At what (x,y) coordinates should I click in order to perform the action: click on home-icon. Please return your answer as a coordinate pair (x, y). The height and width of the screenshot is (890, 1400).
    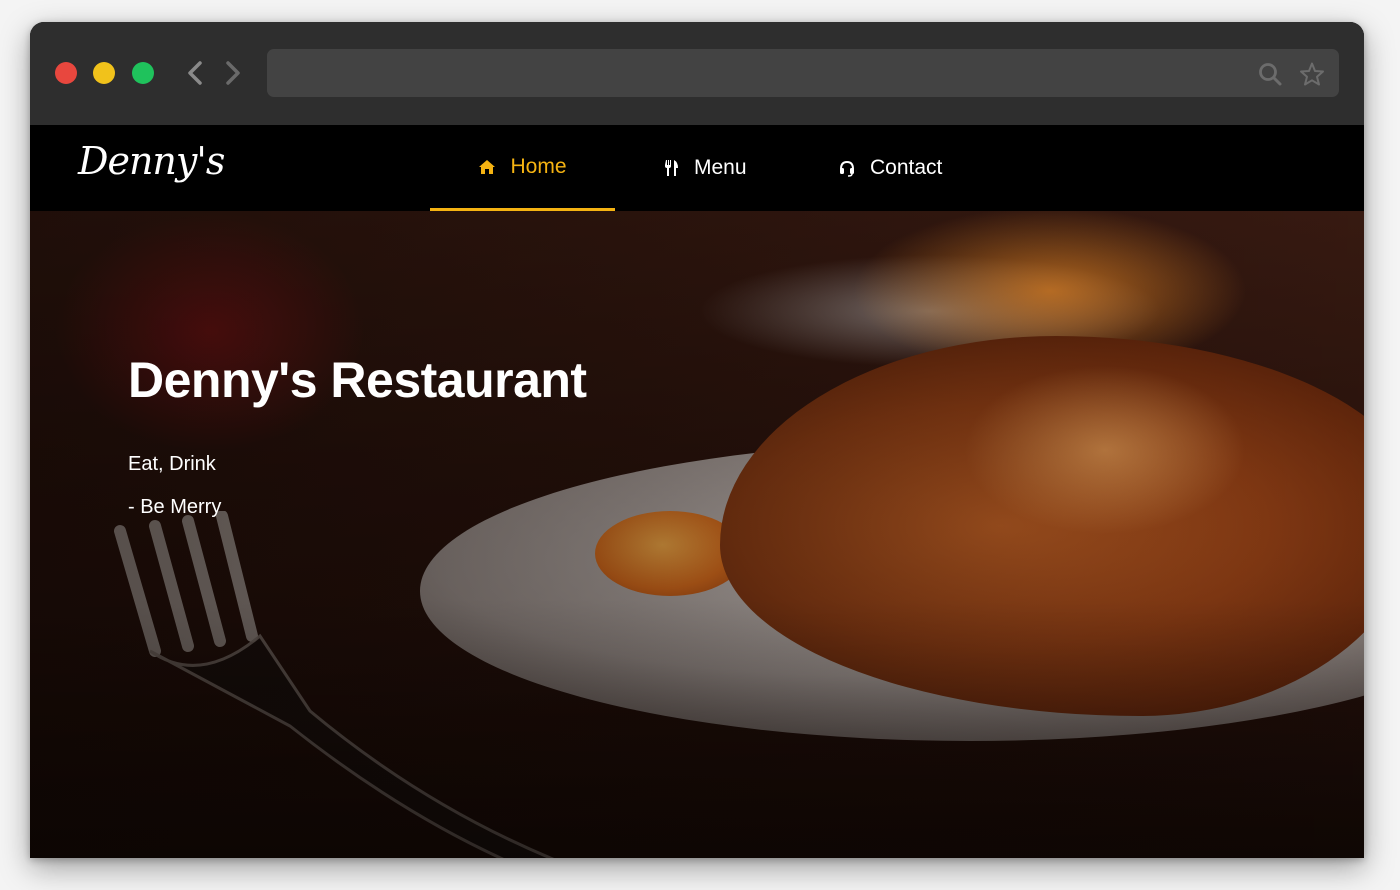
    Looking at the image, I should click on (487, 166).